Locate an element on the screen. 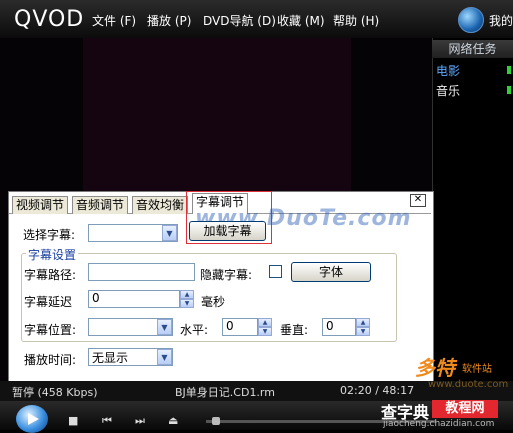 This screenshot has width=513, height=433. font-button: 字体 is located at coordinates (331, 272).